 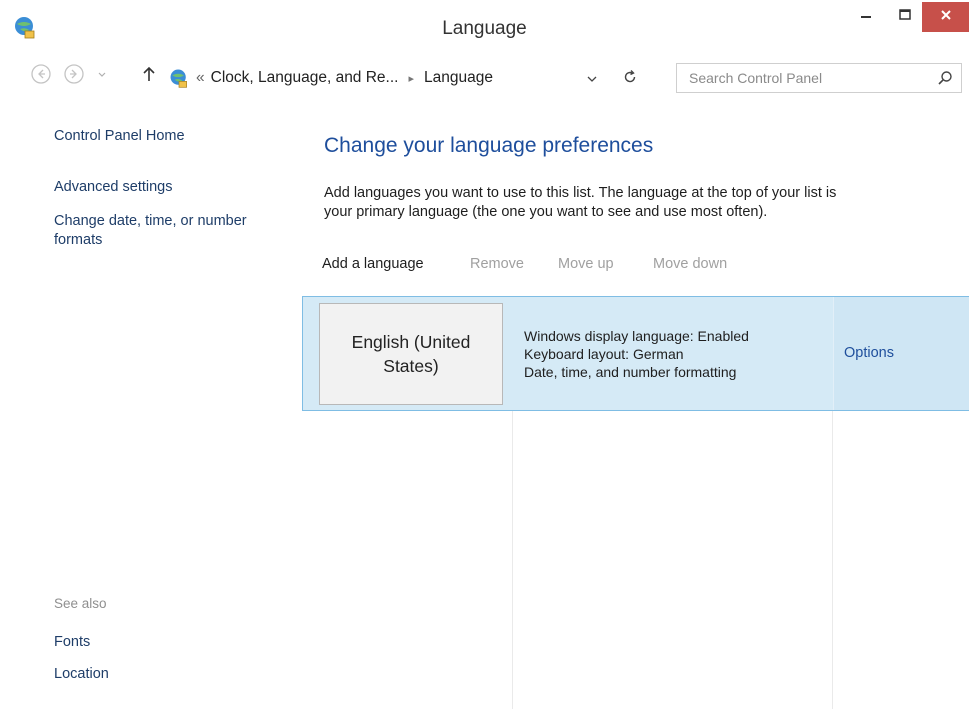 I want to click on back-arrow-icon, so click(x=41, y=76).